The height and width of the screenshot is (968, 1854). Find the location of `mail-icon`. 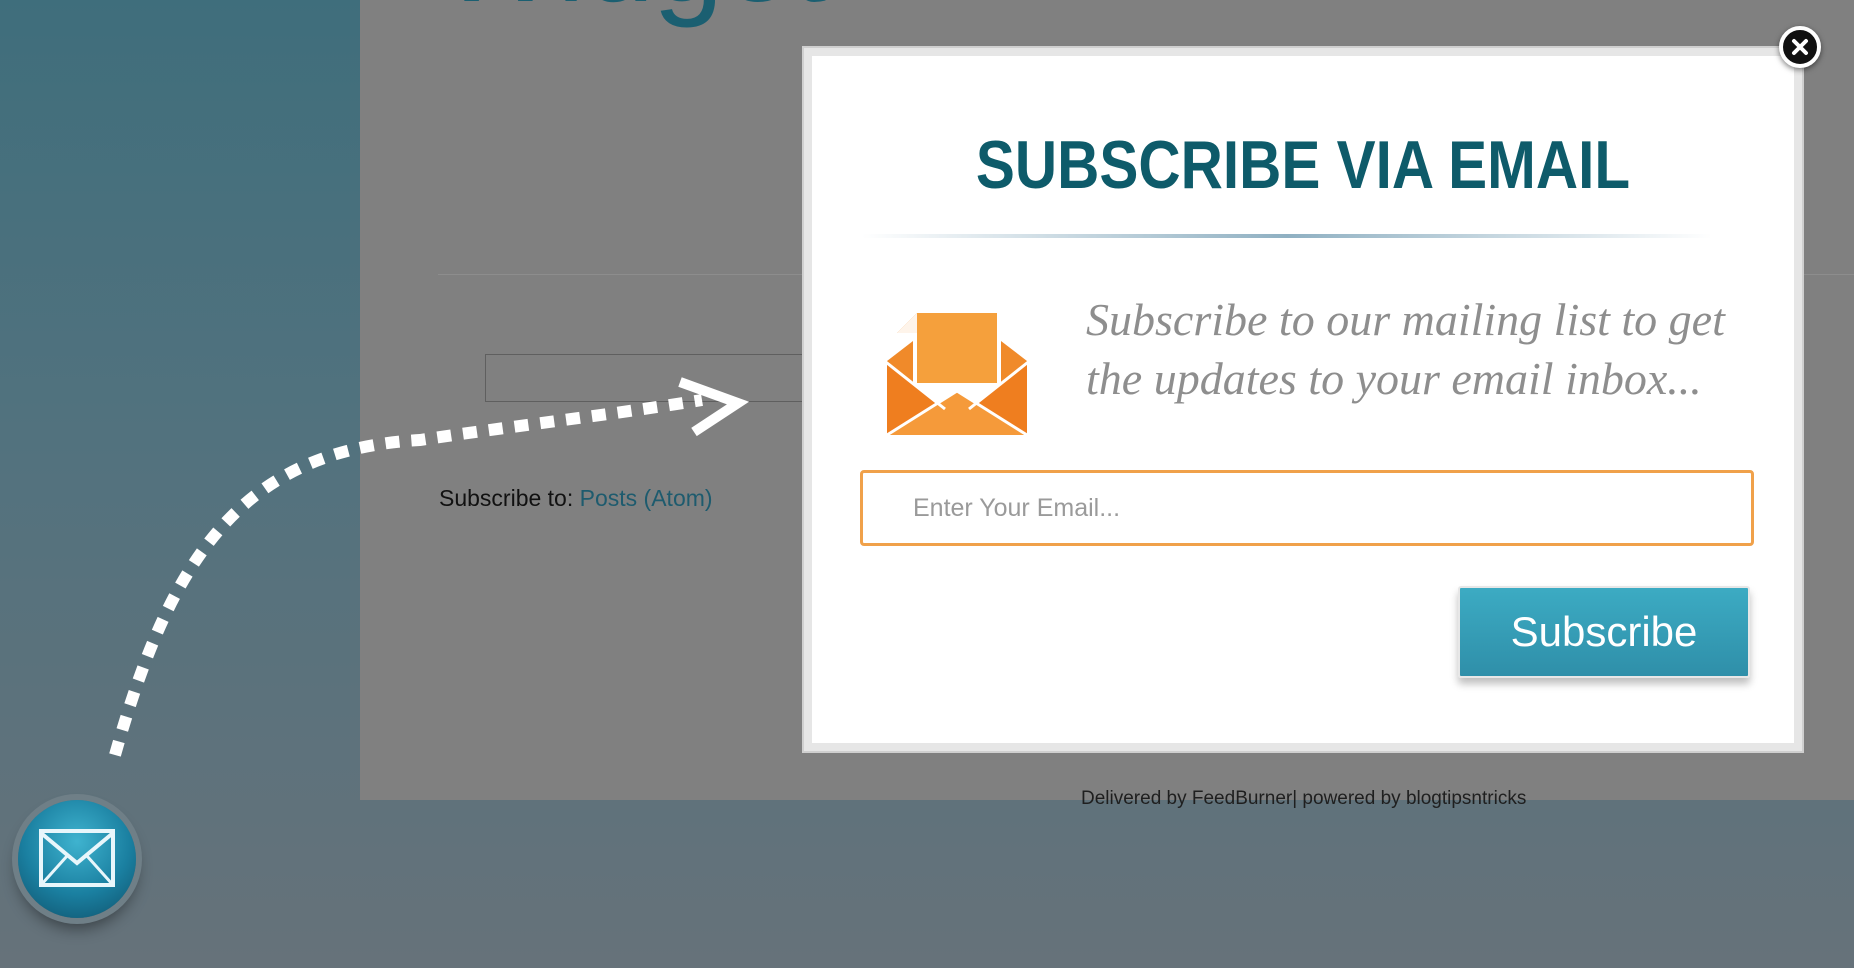

mail-icon is located at coordinates (77, 858).